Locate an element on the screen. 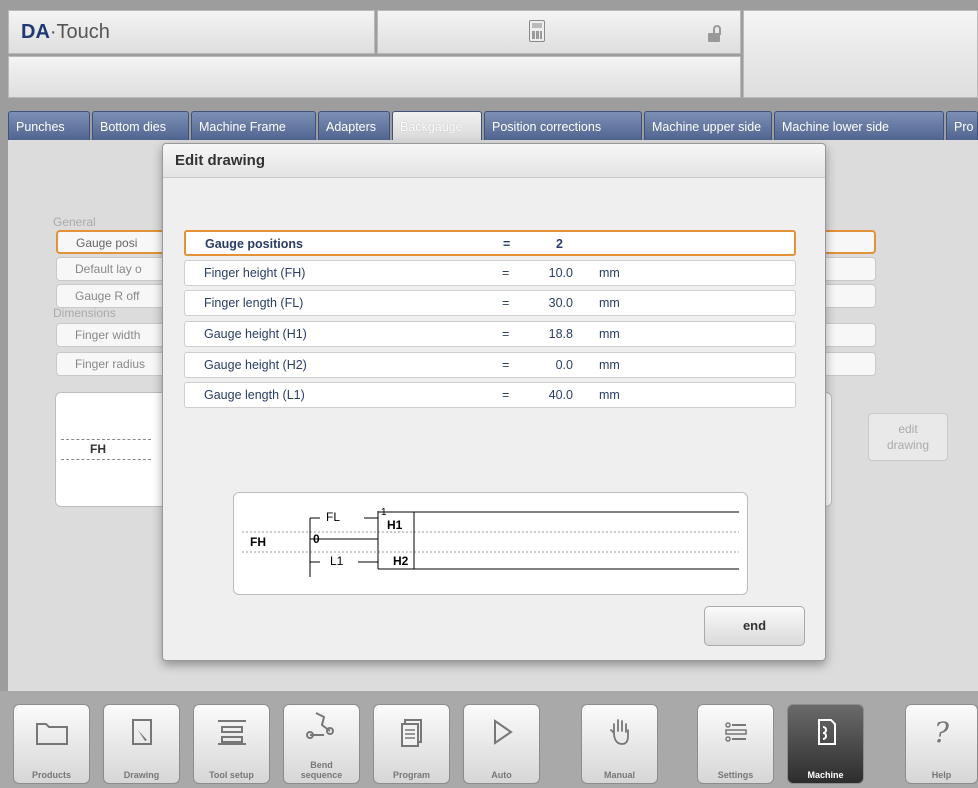 This screenshot has width=978, height=788. row-value: 40.0 is located at coordinates (550, 395).